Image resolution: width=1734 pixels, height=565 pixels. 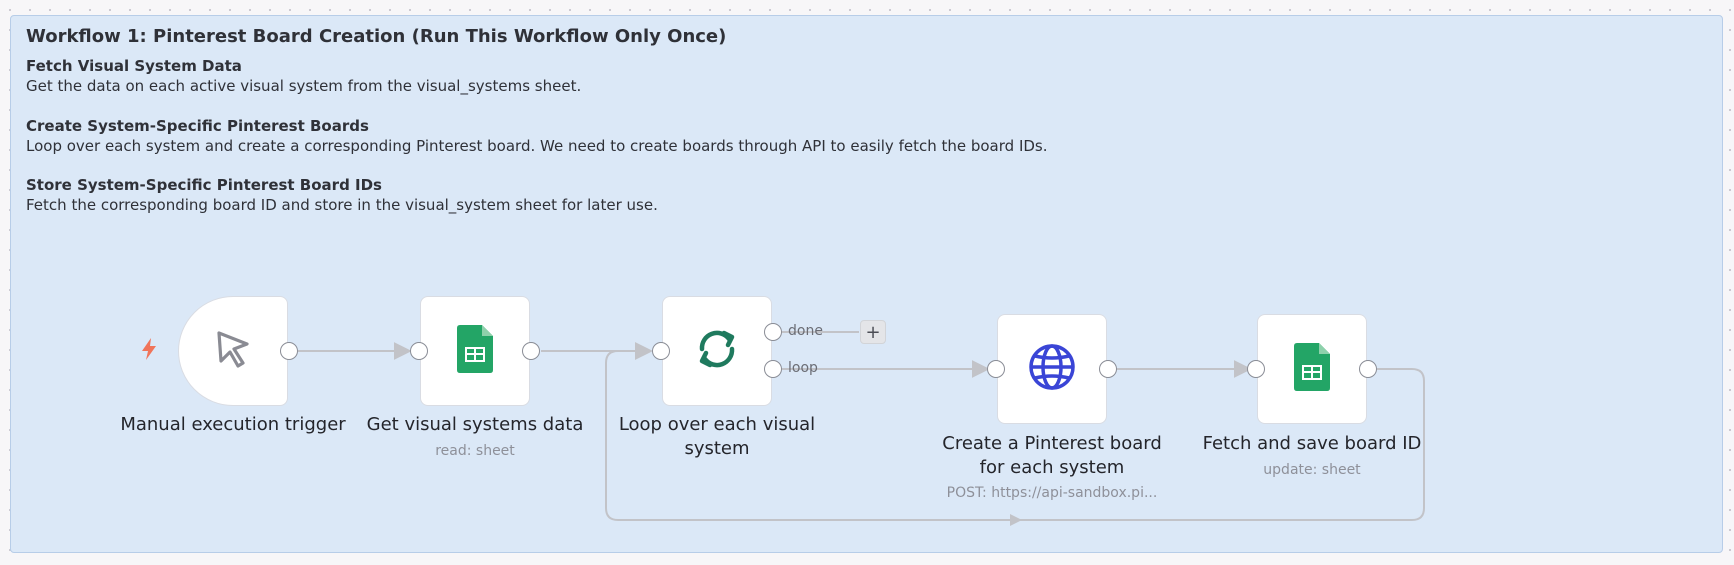 I want to click on node-label-get-data: Get visual systems data, so click(x=475, y=424).